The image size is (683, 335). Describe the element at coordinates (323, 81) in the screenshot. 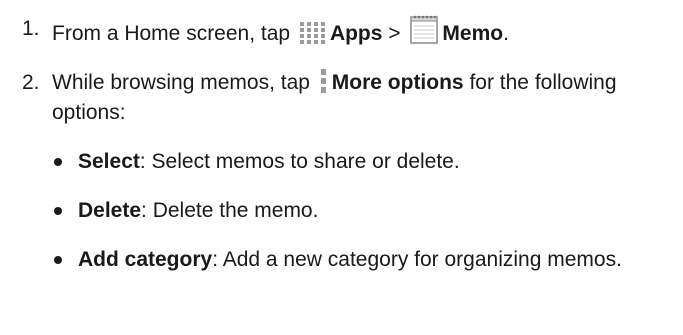

I see `more-options-icon` at that location.